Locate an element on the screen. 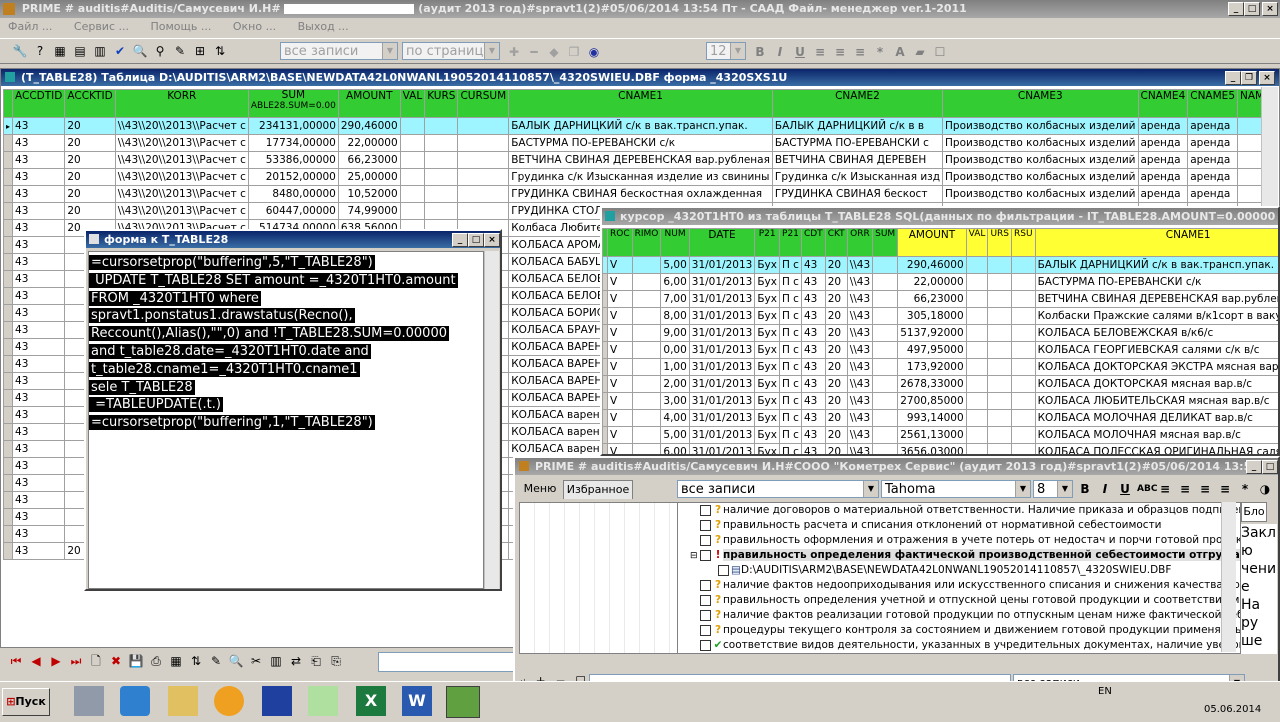 The height and width of the screenshot is (722, 1280). tree-collapse-icon: ⊟ is located at coordinates (695, 556).